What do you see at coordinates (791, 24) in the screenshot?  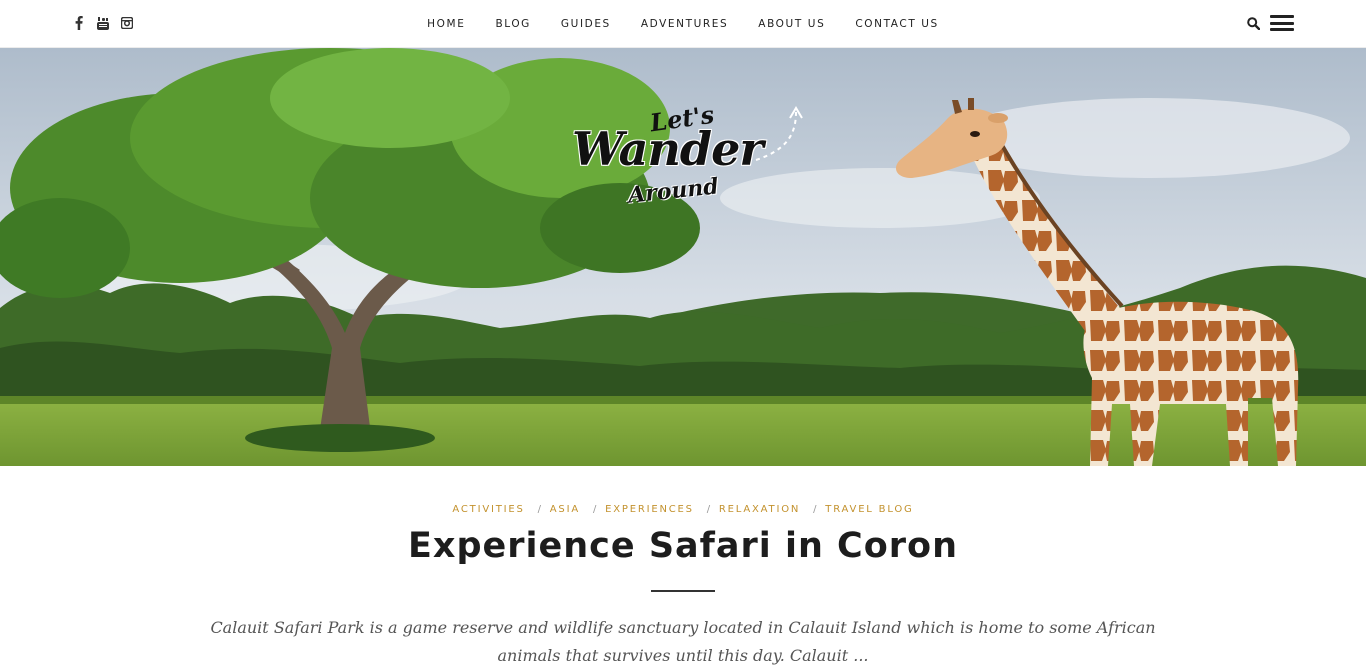 I see `nav-item-about-us: ABOUT US` at bounding box center [791, 24].